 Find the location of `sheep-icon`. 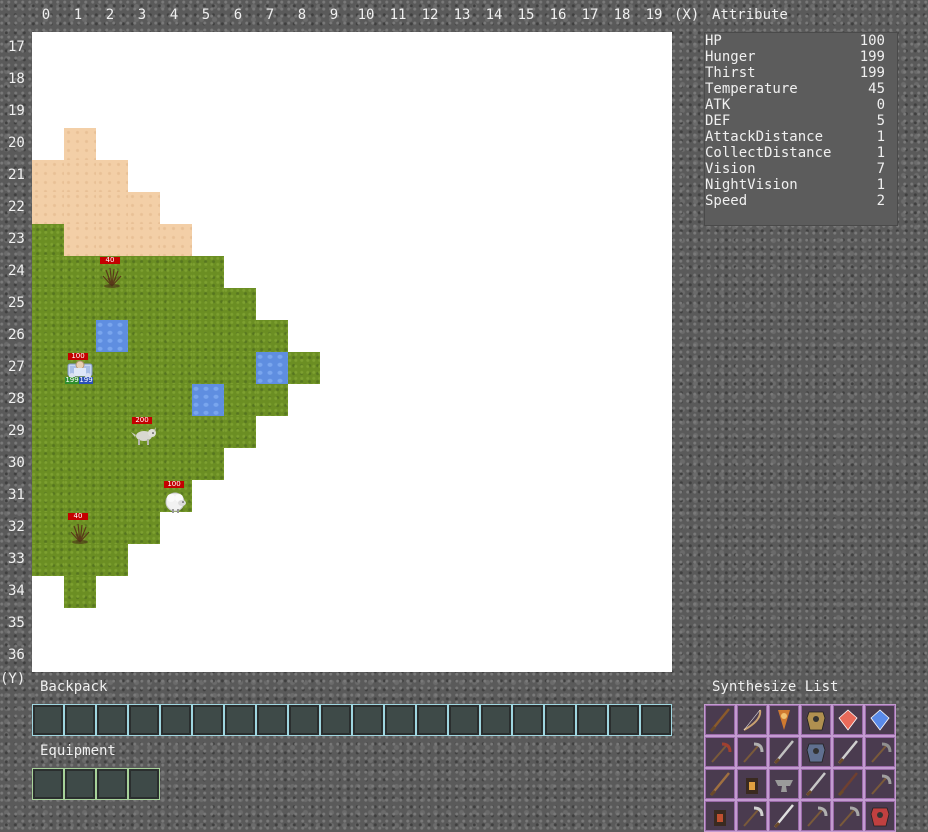

sheep-icon is located at coordinates (176, 503).